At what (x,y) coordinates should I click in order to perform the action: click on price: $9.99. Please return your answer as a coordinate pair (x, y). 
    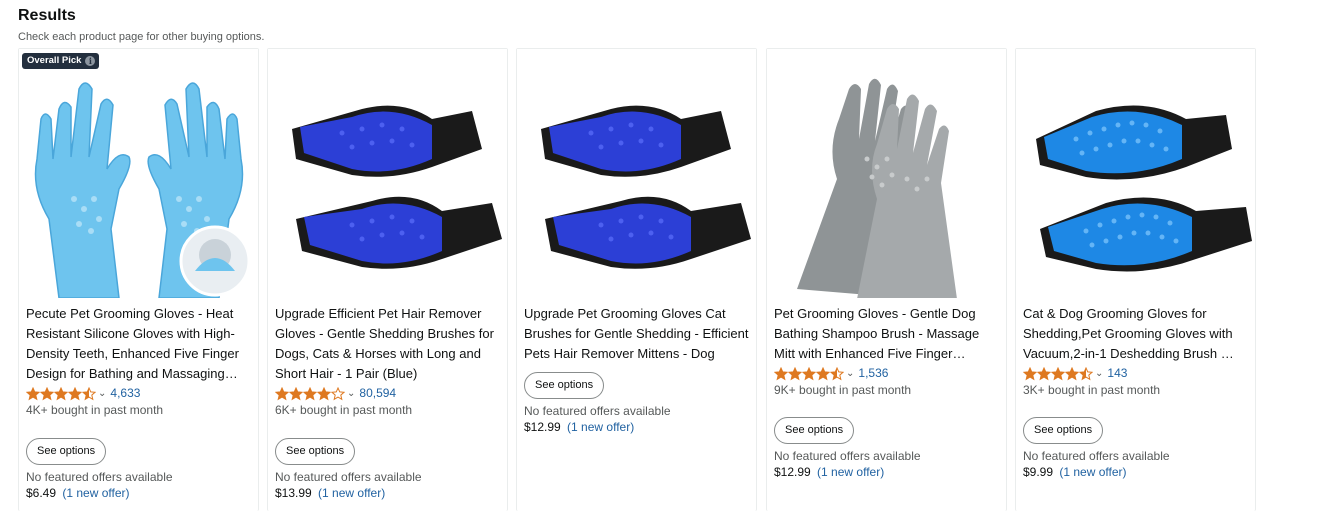
    Looking at the image, I should click on (1038, 472).